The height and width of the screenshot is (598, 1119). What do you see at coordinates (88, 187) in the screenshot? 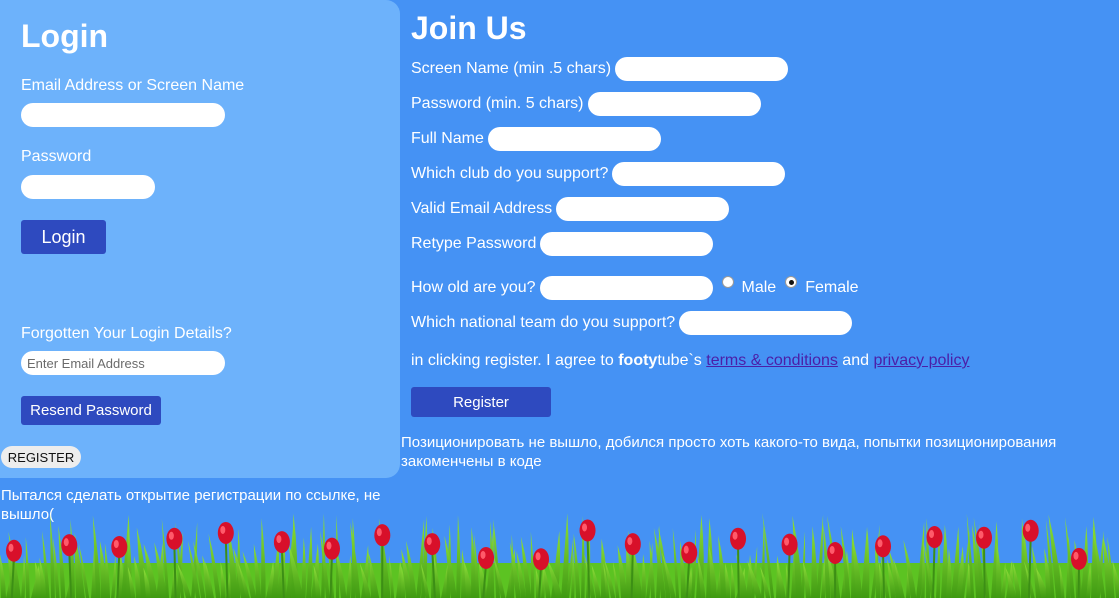
I see `login-password-input` at bounding box center [88, 187].